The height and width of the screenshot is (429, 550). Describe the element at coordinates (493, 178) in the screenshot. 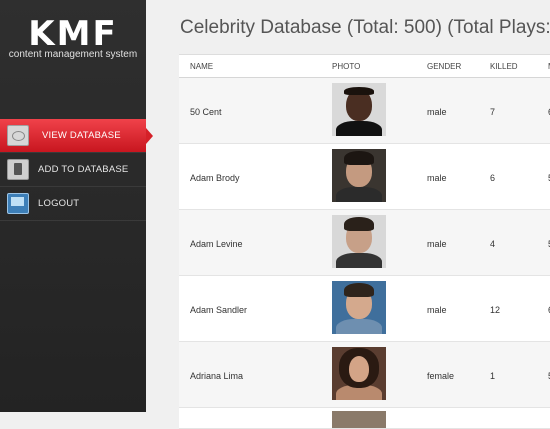

I see `cell-killed: 6` at that location.